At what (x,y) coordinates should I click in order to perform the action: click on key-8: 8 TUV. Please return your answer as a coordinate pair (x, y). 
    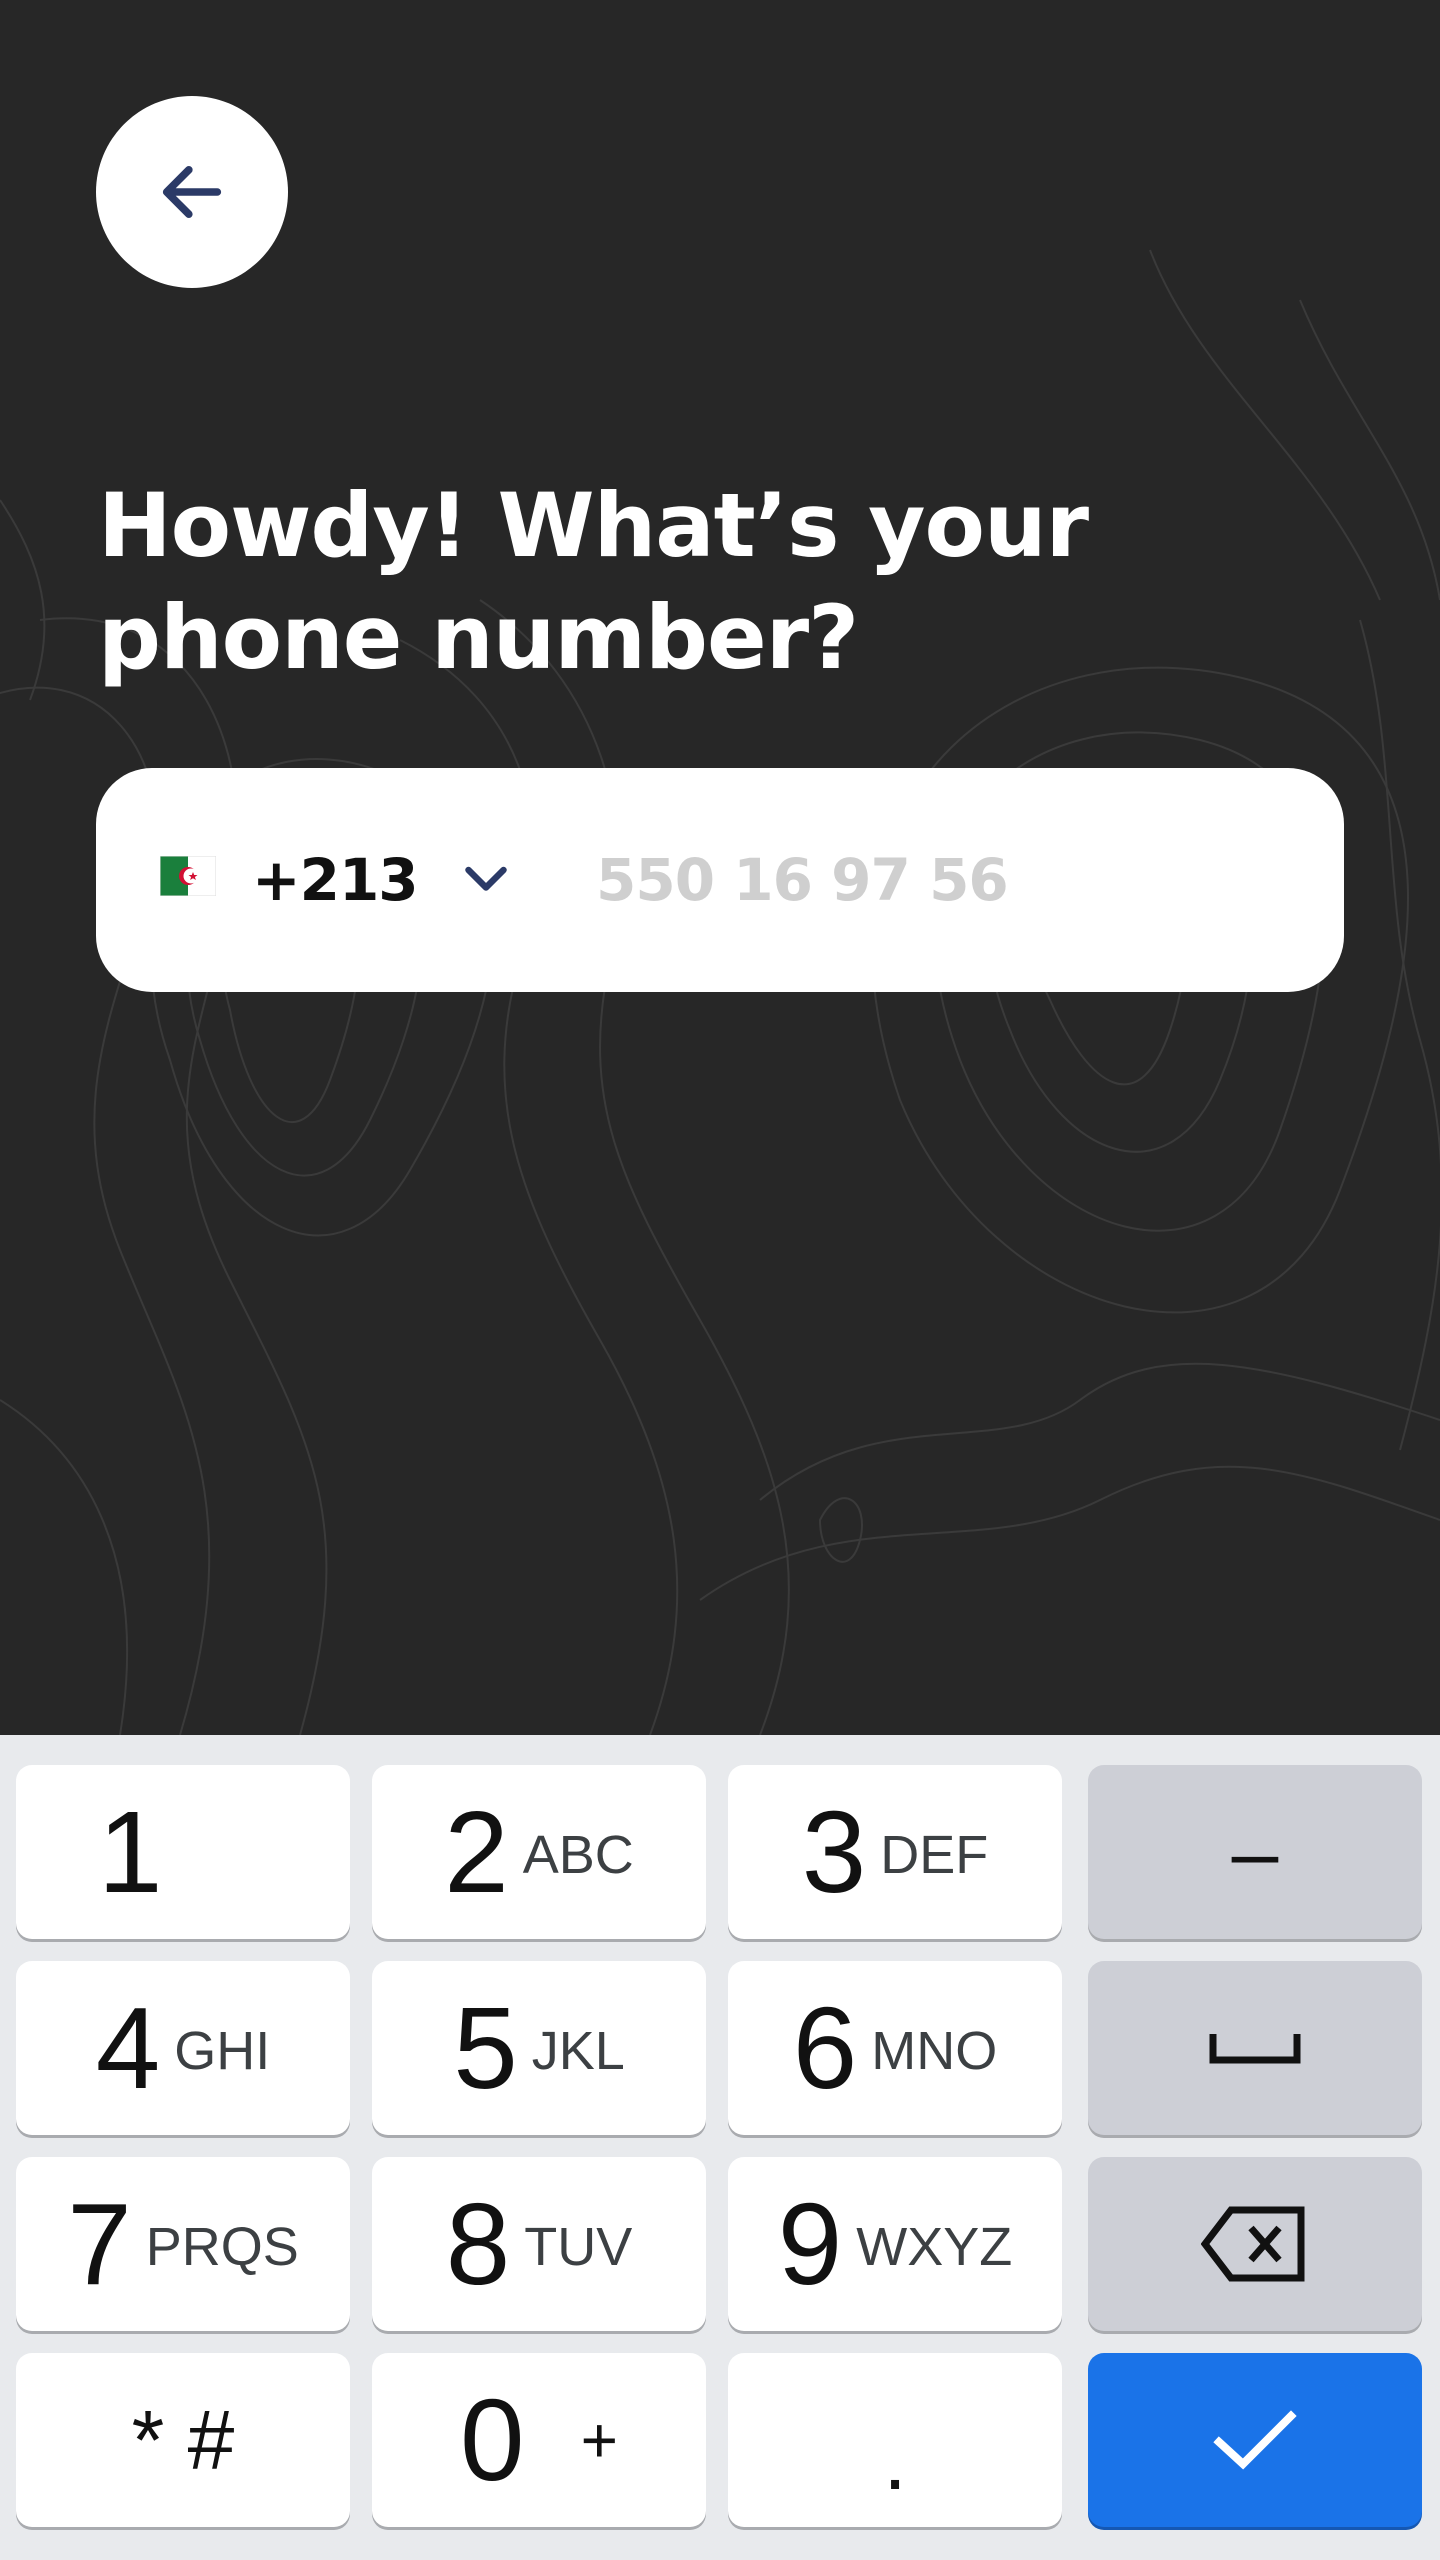
    Looking at the image, I should click on (539, 2244).